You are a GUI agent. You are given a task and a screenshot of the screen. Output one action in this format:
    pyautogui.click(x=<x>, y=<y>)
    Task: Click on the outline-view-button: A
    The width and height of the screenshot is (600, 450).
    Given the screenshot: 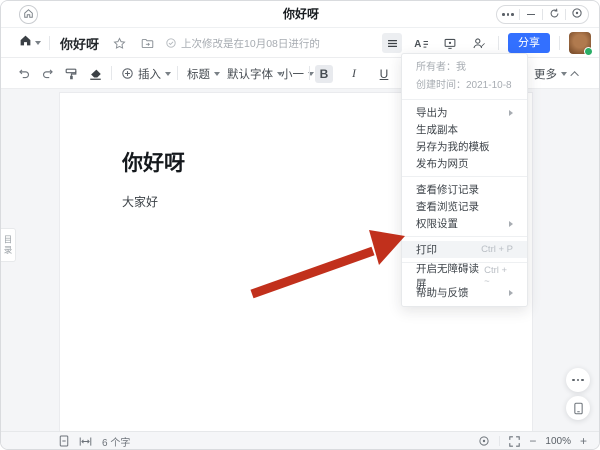 What is the action you would take?
    pyautogui.click(x=421, y=43)
    